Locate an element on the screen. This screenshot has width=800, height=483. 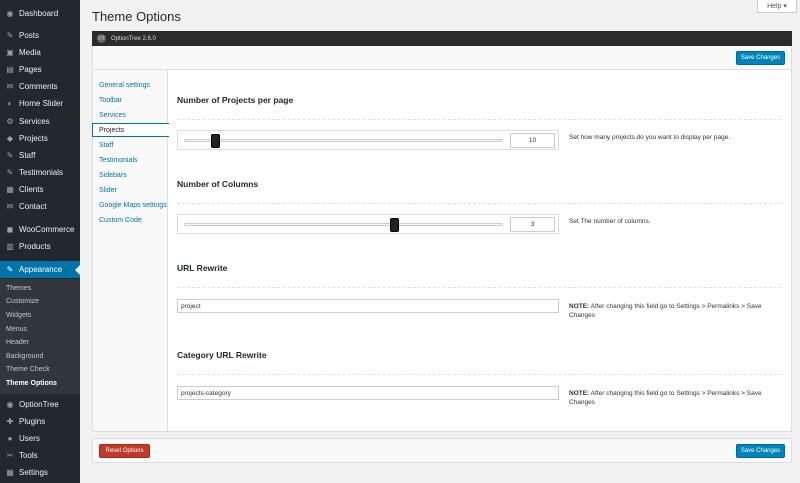
field-title-columns: Number of Columns is located at coordinates (218, 184).